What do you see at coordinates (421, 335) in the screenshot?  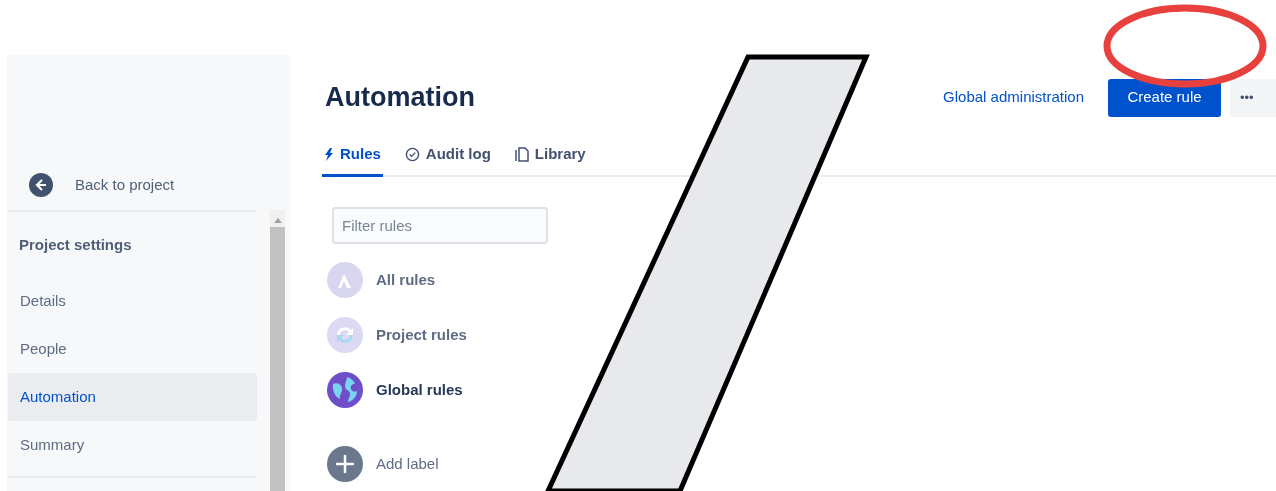 I see `rule-group-link: Project rules` at bounding box center [421, 335].